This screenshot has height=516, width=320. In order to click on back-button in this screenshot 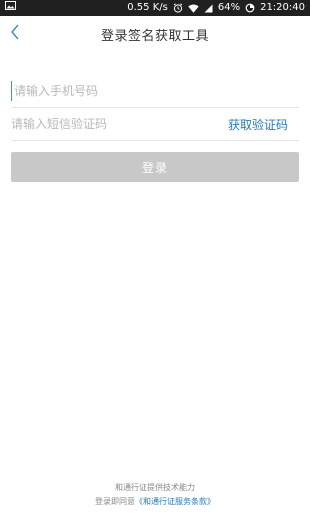, I will do `click(15, 34)`.